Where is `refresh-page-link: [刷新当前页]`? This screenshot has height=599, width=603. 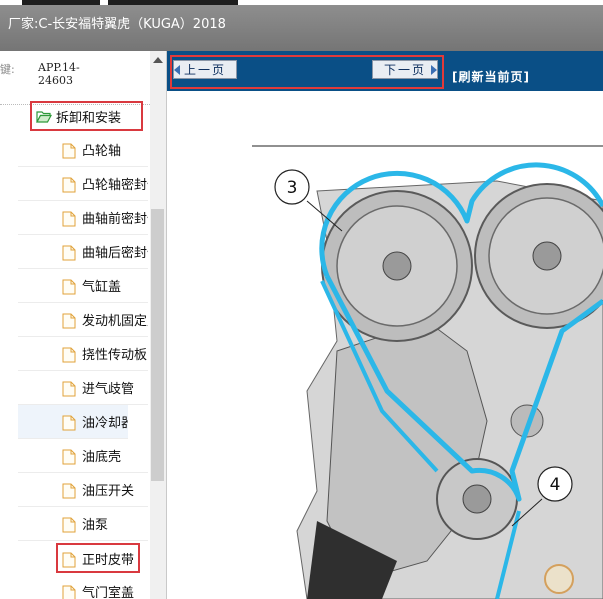 refresh-page-link: [刷新当前页] is located at coordinates (491, 76).